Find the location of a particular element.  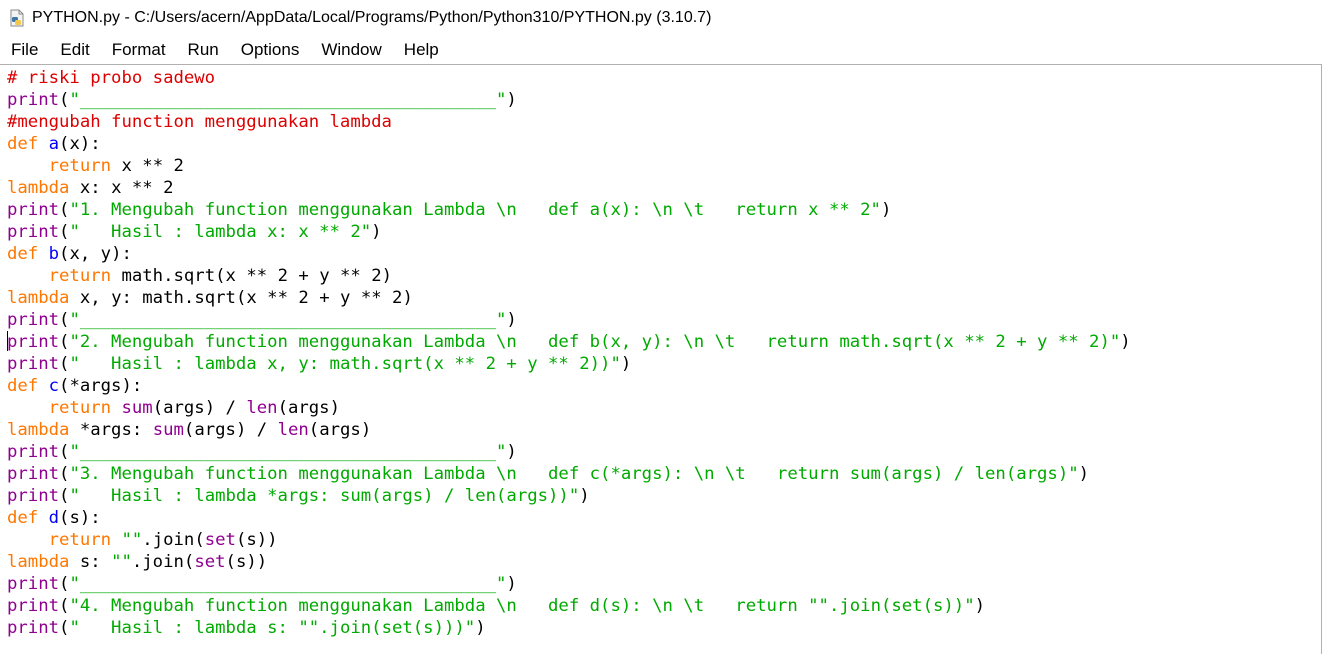

menu-bar: File Edit Format Run Options Window Help is located at coordinates (662, 50).